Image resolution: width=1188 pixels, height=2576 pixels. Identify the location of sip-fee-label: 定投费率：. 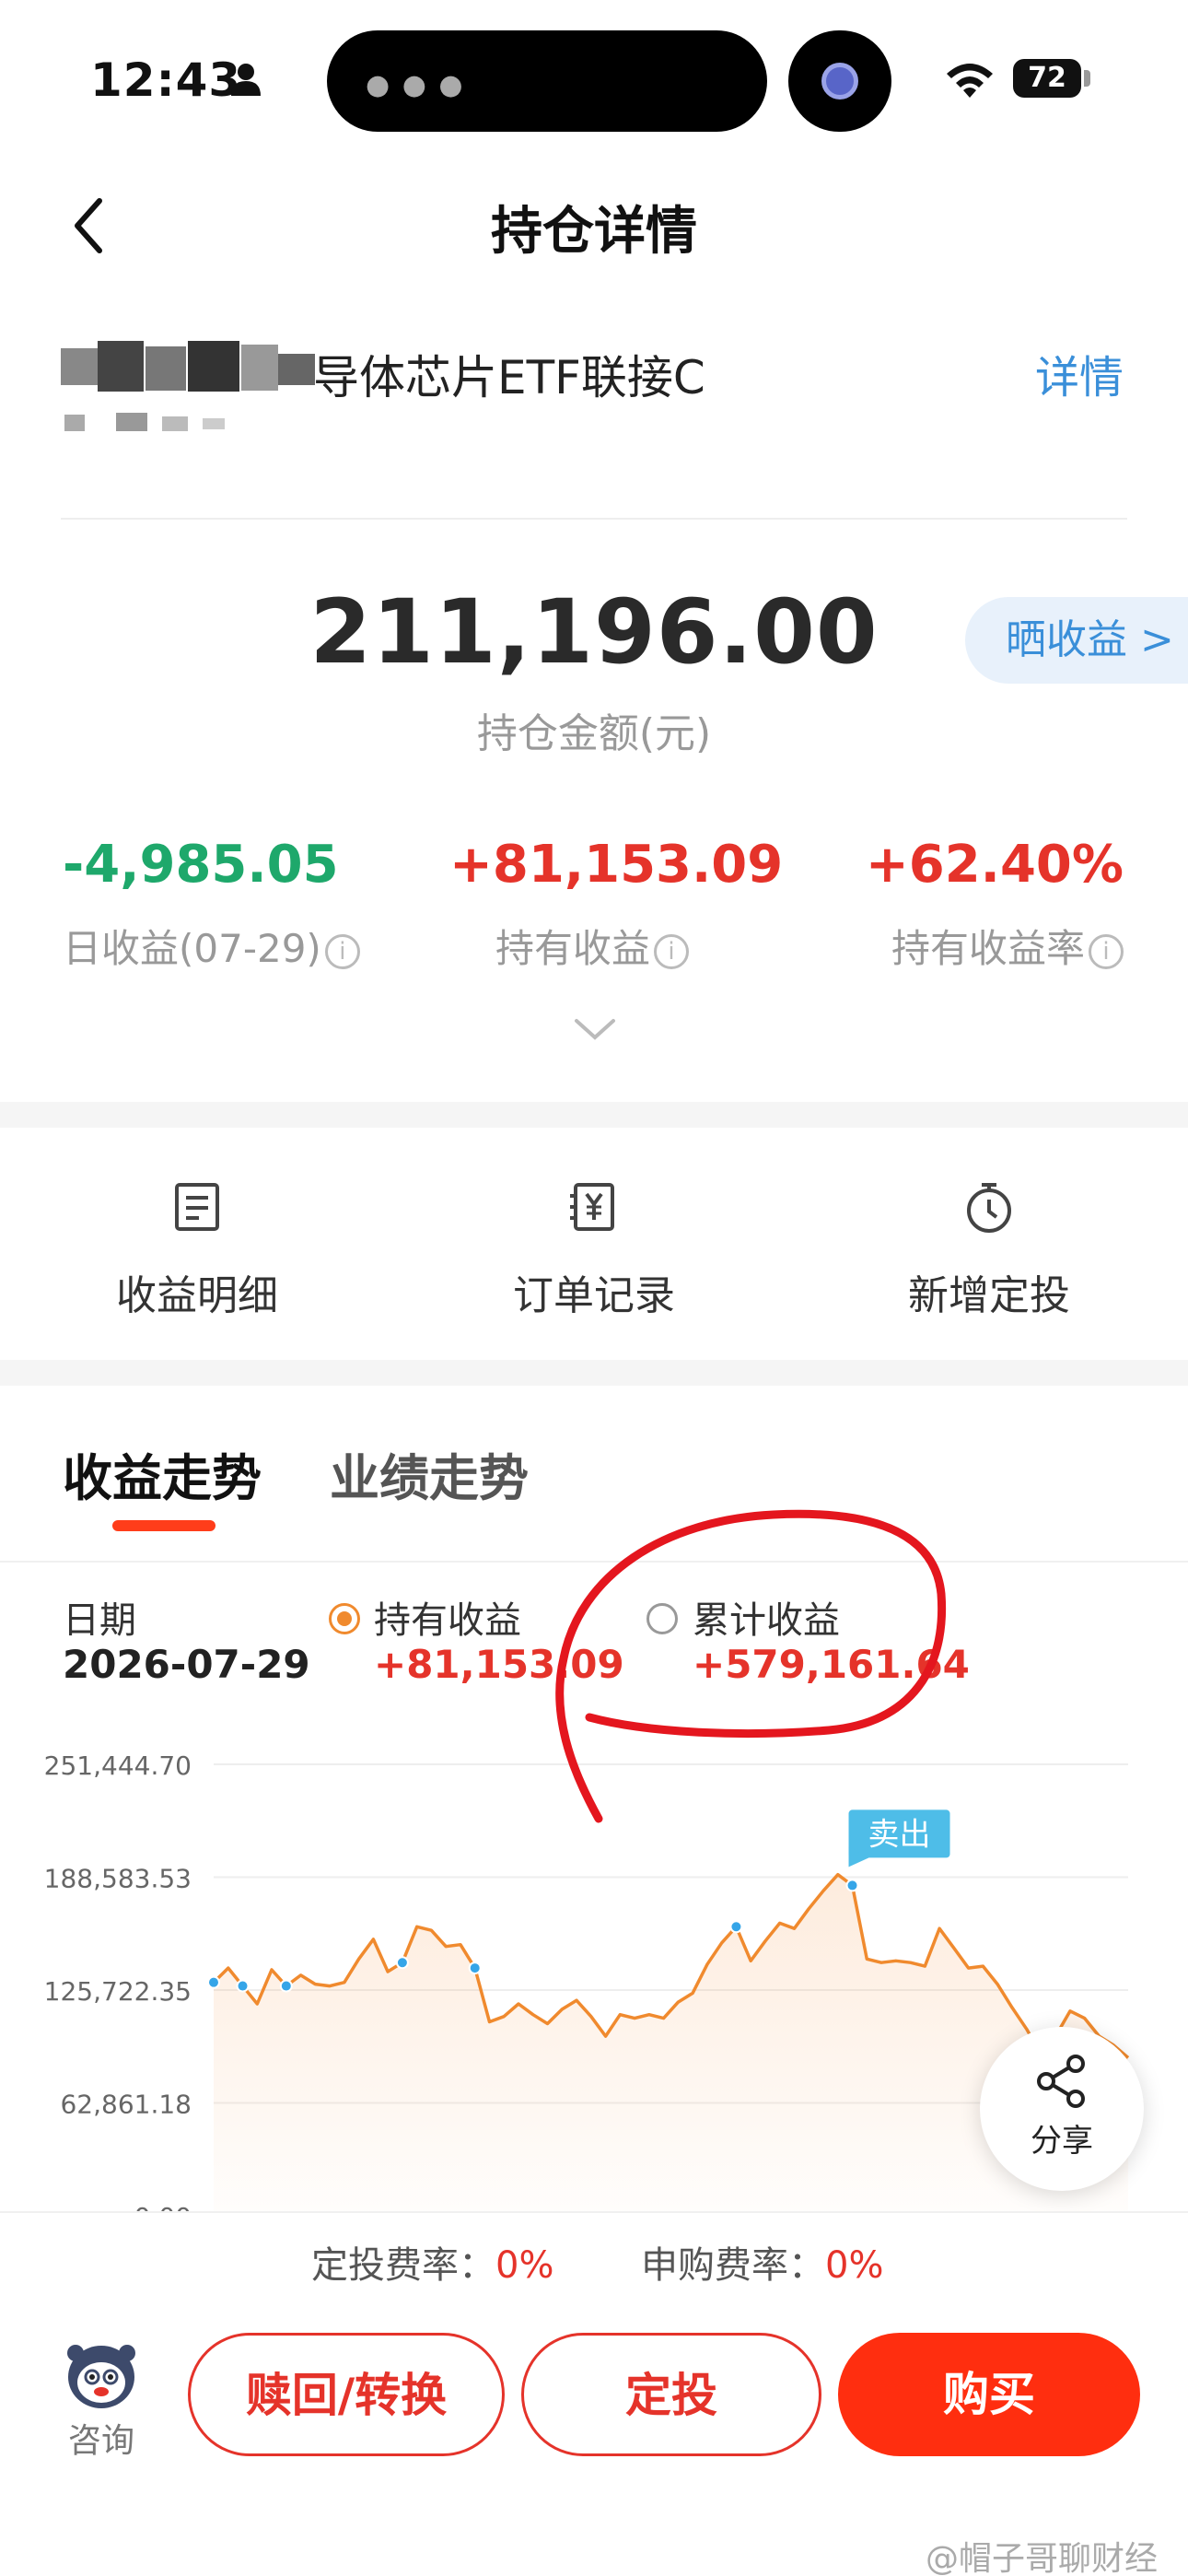
(403, 2265).